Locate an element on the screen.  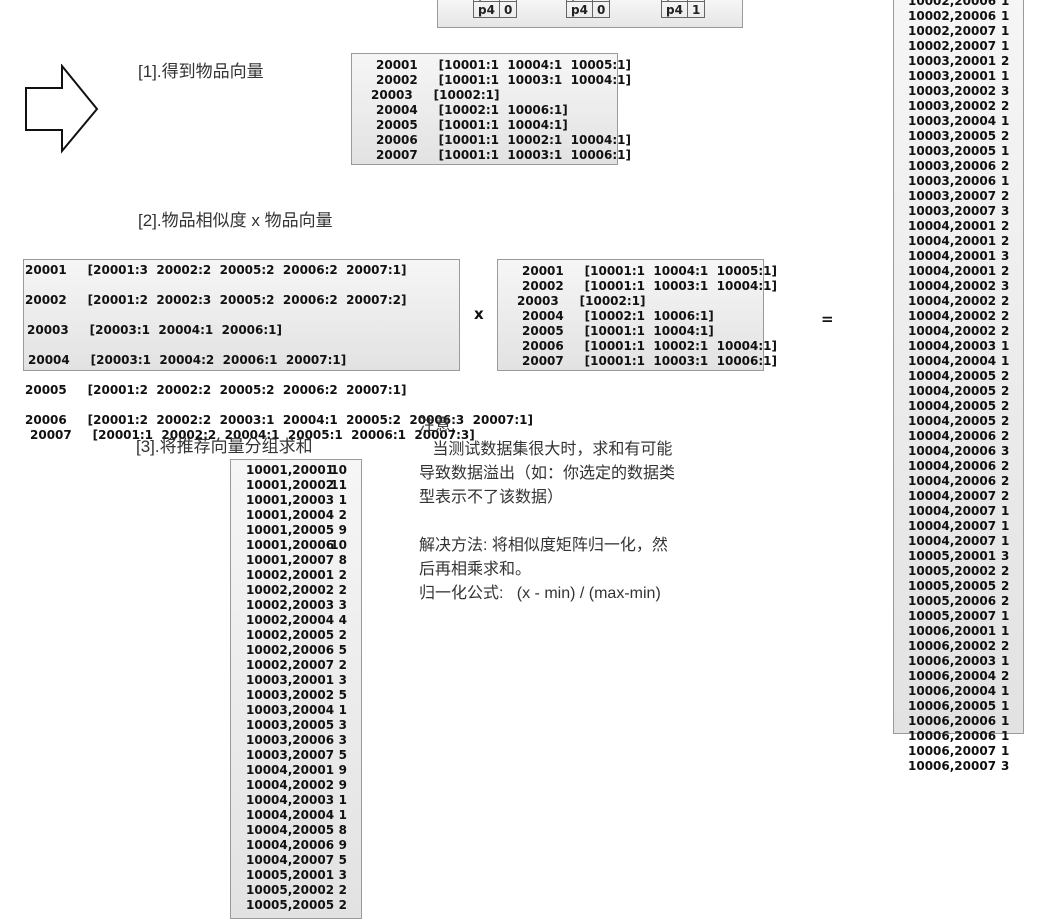
result-key: 10005,20006 is located at coordinates (952, 601).